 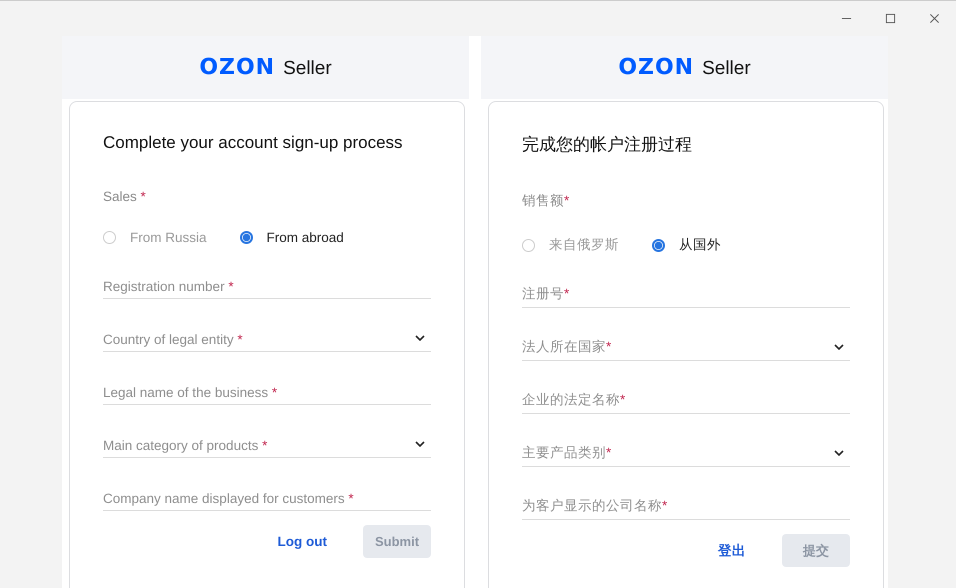 What do you see at coordinates (267, 493) in the screenshot?
I see `input-field: Company name displayed for customers *` at bounding box center [267, 493].